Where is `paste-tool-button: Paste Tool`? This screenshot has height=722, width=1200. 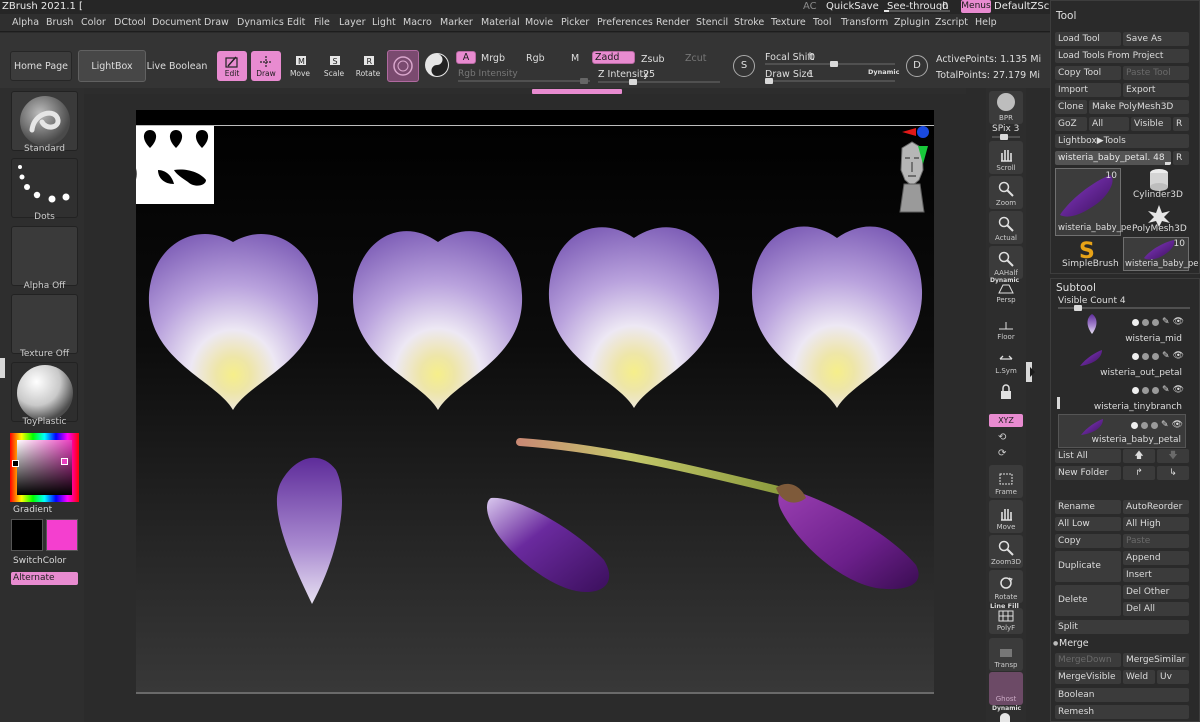 paste-tool-button: Paste Tool is located at coordinates (1156, 73).